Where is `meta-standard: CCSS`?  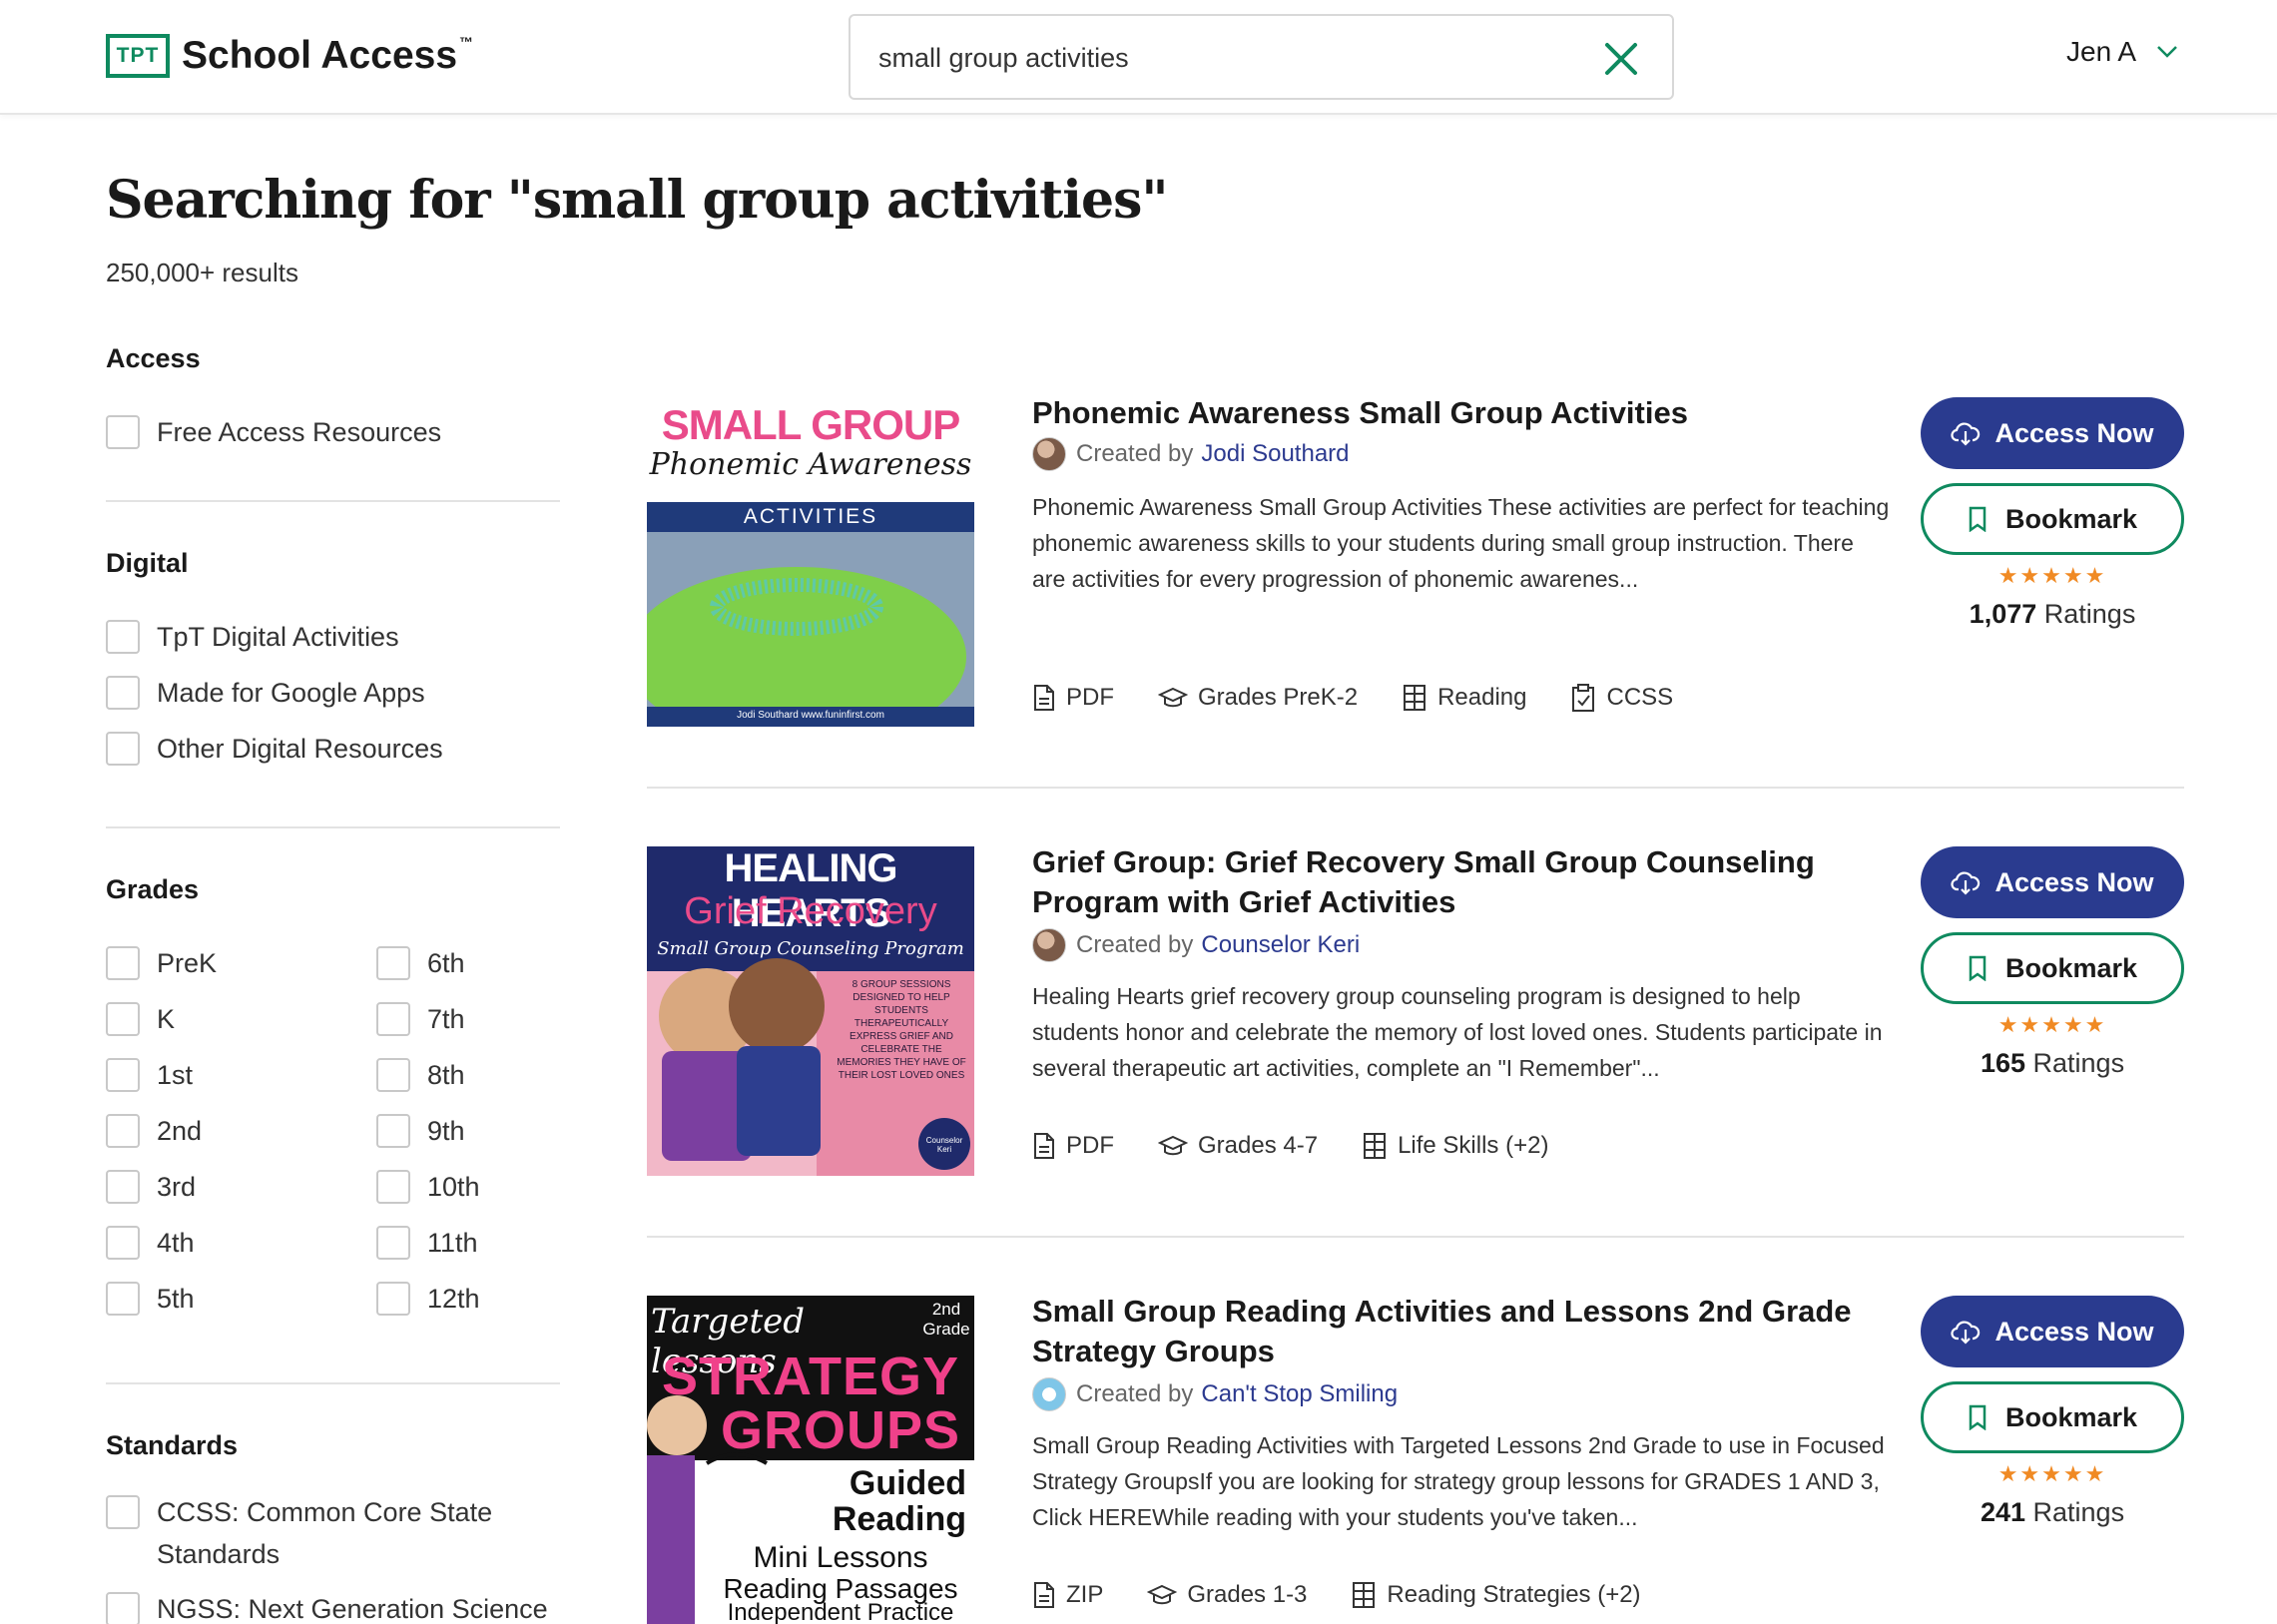
meta-standard: CCSS is located at coordinates (1621, 698).